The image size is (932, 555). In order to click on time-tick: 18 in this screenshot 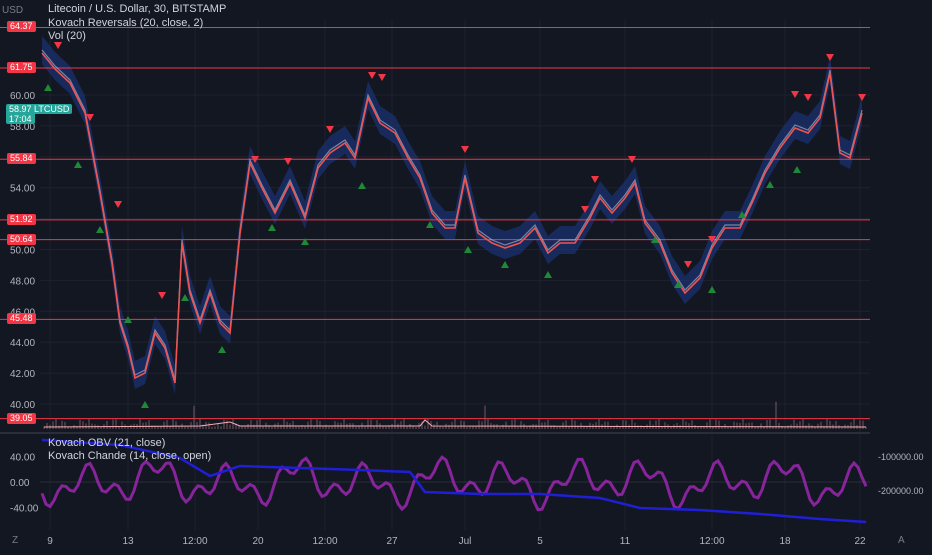, I will do `click(785, 541)`.